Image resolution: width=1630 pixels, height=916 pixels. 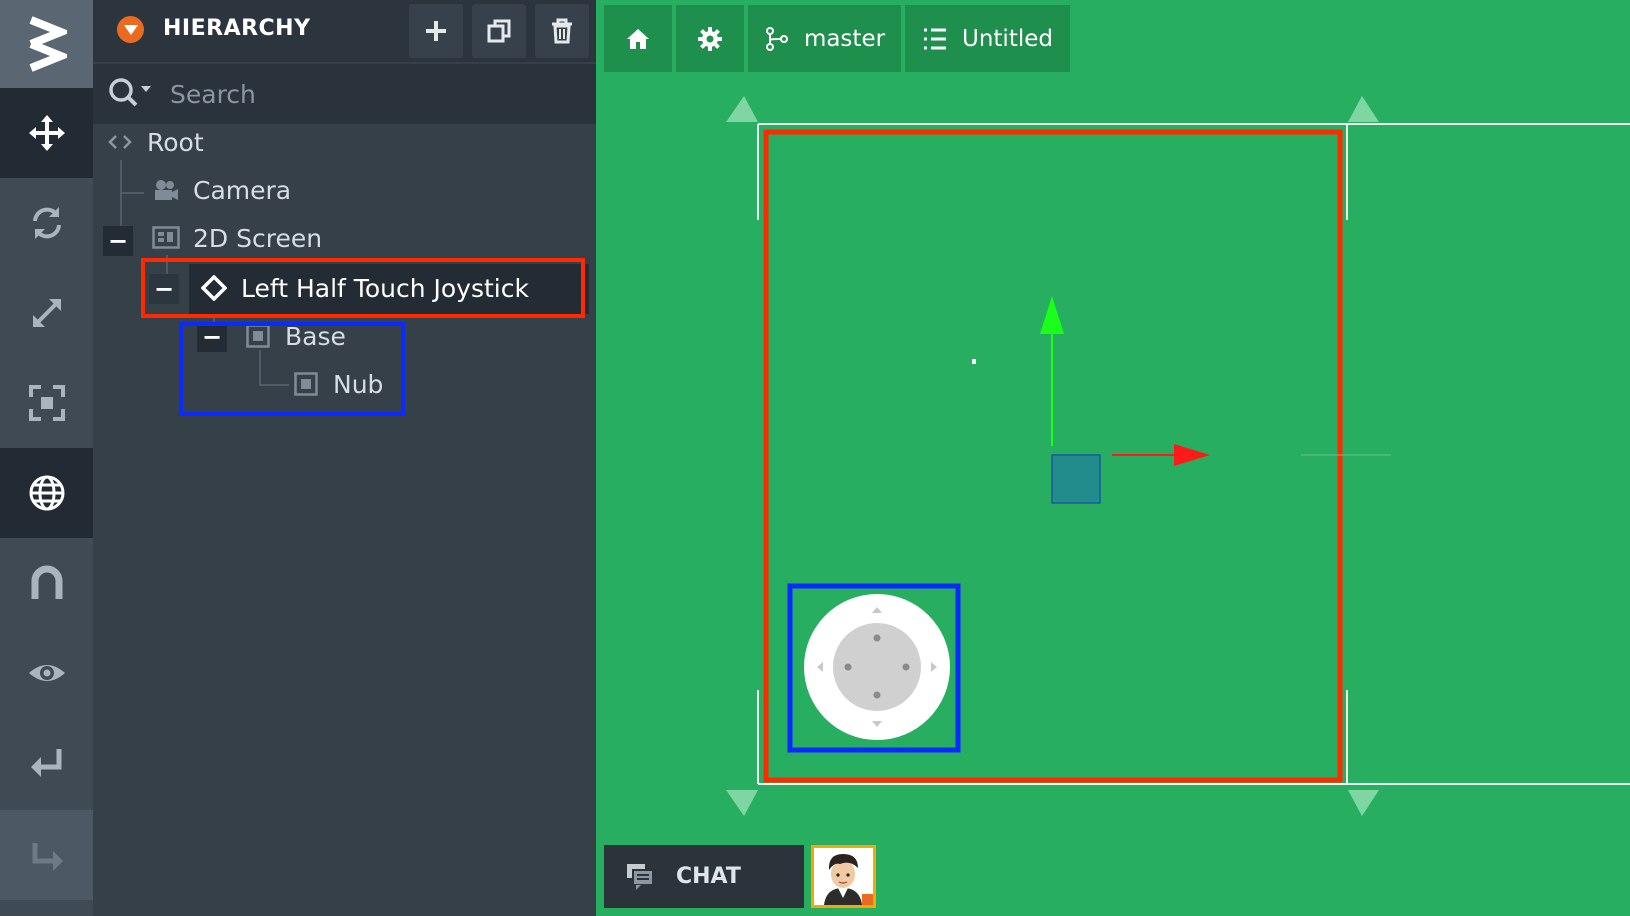 I want to click on hierarchy-header: HIERARCHY, so click(x=344, y=31).